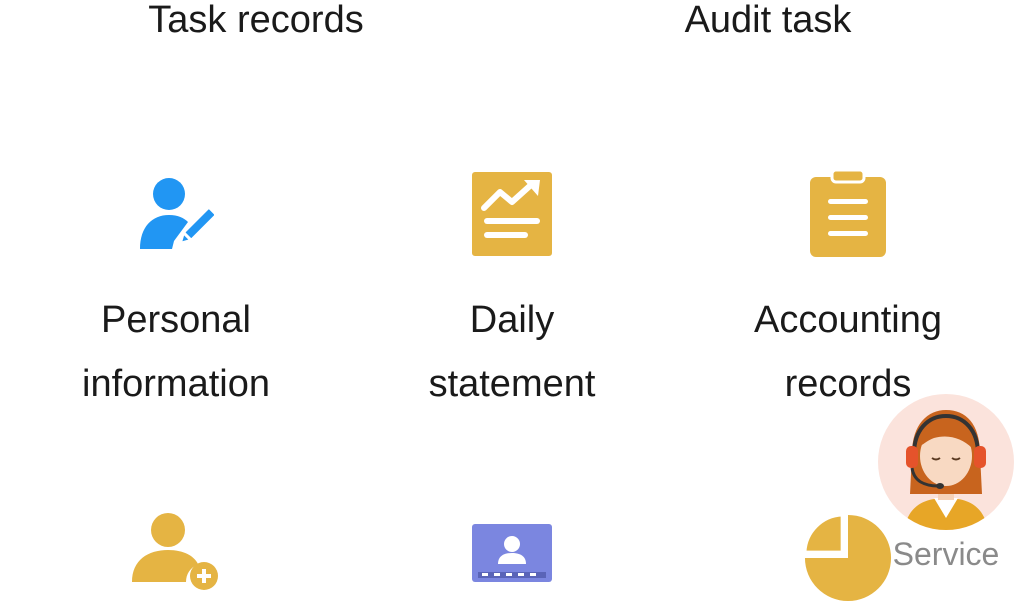  Describe the element at coordinates (768, 21) in the screenshot. I see `audit-task-link: Audit task` at that location.